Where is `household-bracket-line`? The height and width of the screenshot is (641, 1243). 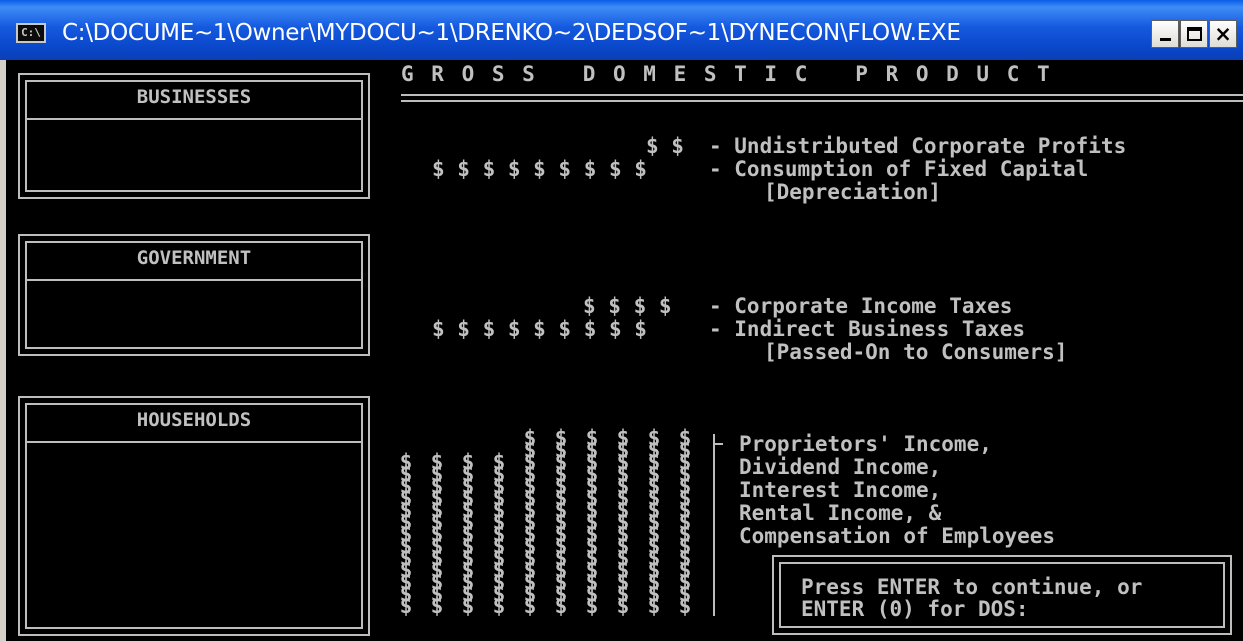
household-bracket-line is located at coordinates (714, 525).